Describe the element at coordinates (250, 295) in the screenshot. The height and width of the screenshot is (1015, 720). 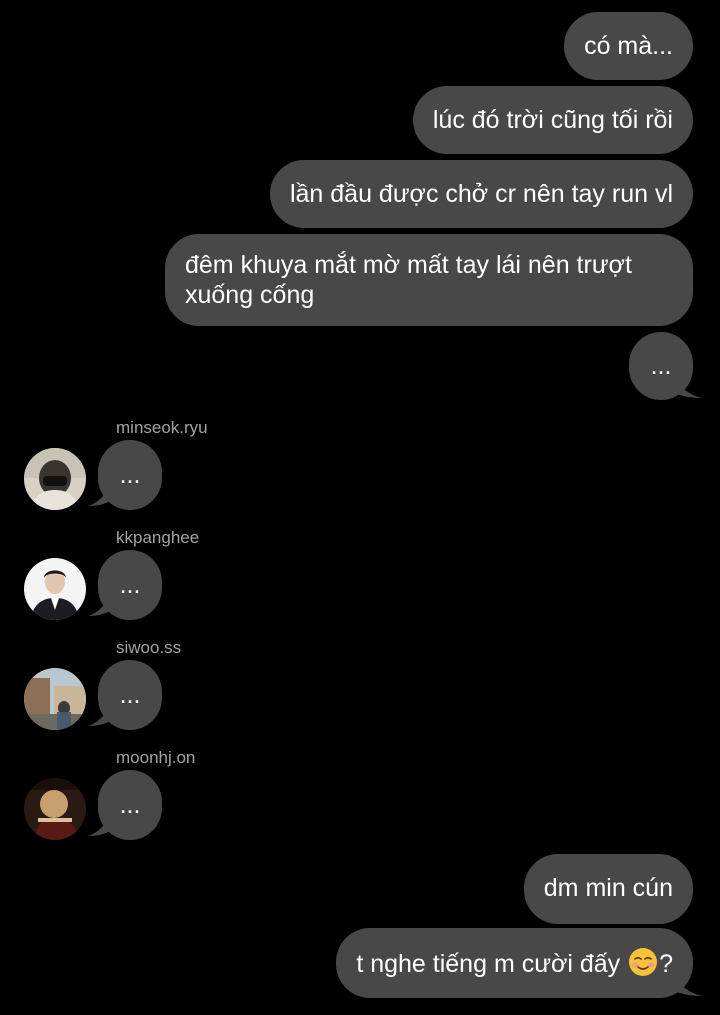
I see `message-text-line-2: xuống cống` at that location.